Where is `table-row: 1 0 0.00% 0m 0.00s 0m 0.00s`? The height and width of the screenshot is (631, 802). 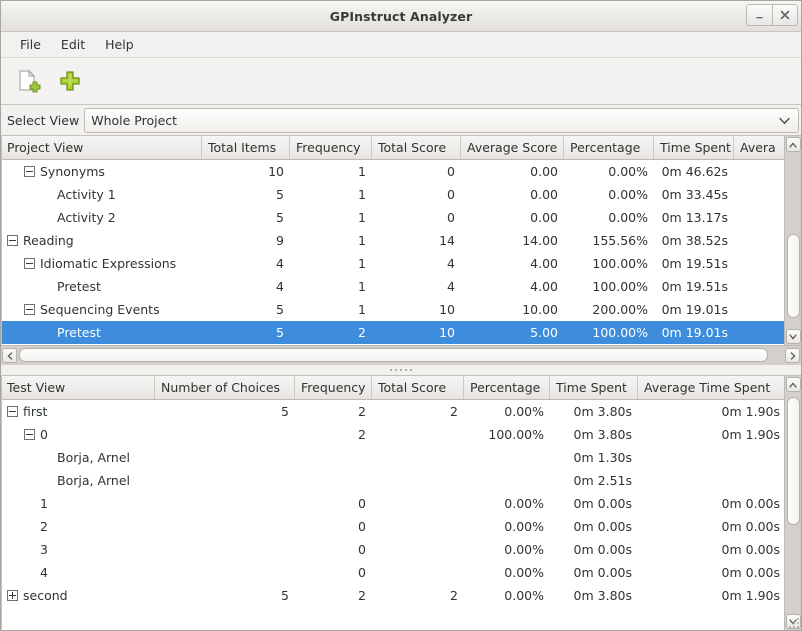 table-row: 1 0 0.00% 0m 0.00s 0m 0.00s is located at coordinates (393, 503).